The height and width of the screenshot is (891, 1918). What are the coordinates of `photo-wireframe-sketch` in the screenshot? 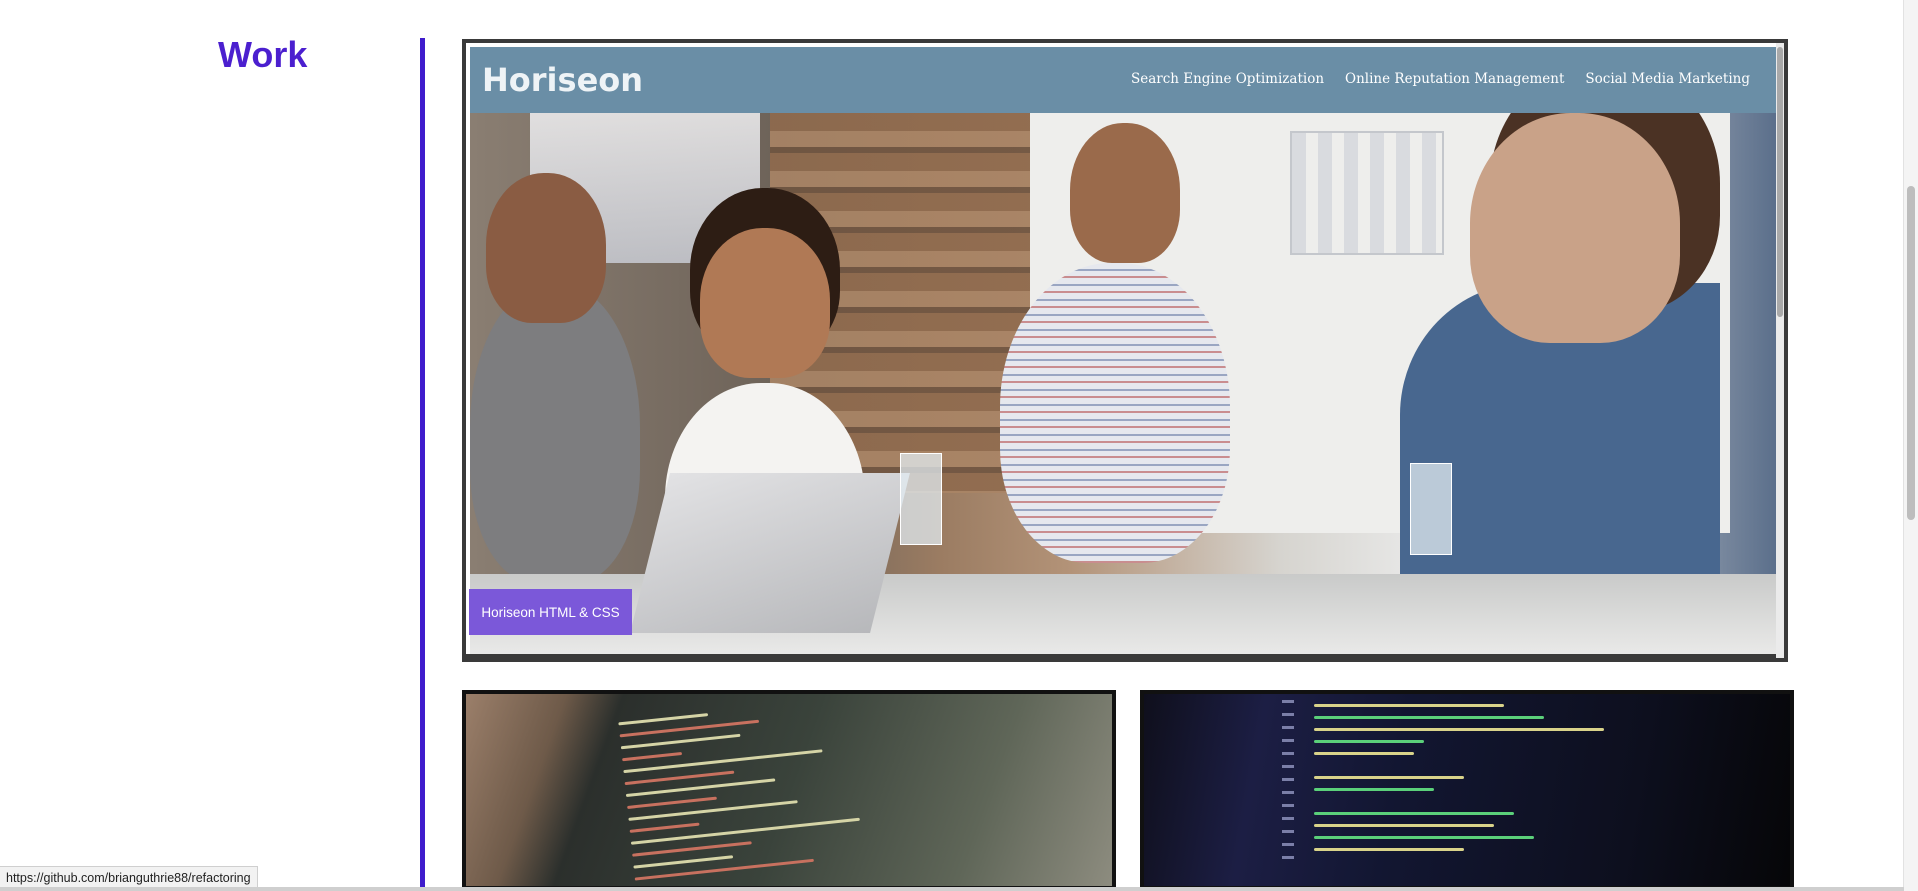 It's located at (1367, 193).